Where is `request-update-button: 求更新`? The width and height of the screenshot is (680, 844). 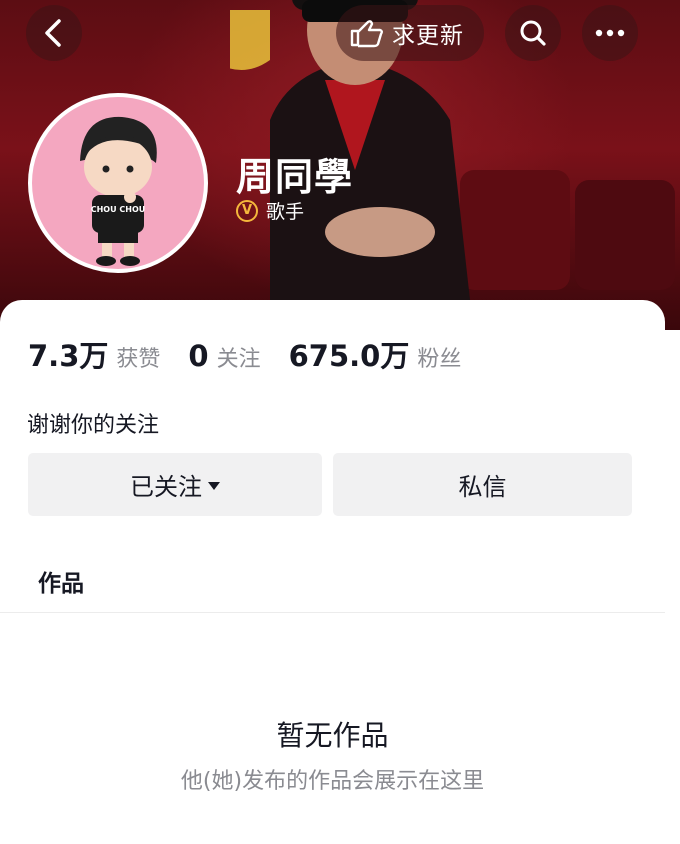 request-update-button: 求更新 is located at coordinates (410, 33).